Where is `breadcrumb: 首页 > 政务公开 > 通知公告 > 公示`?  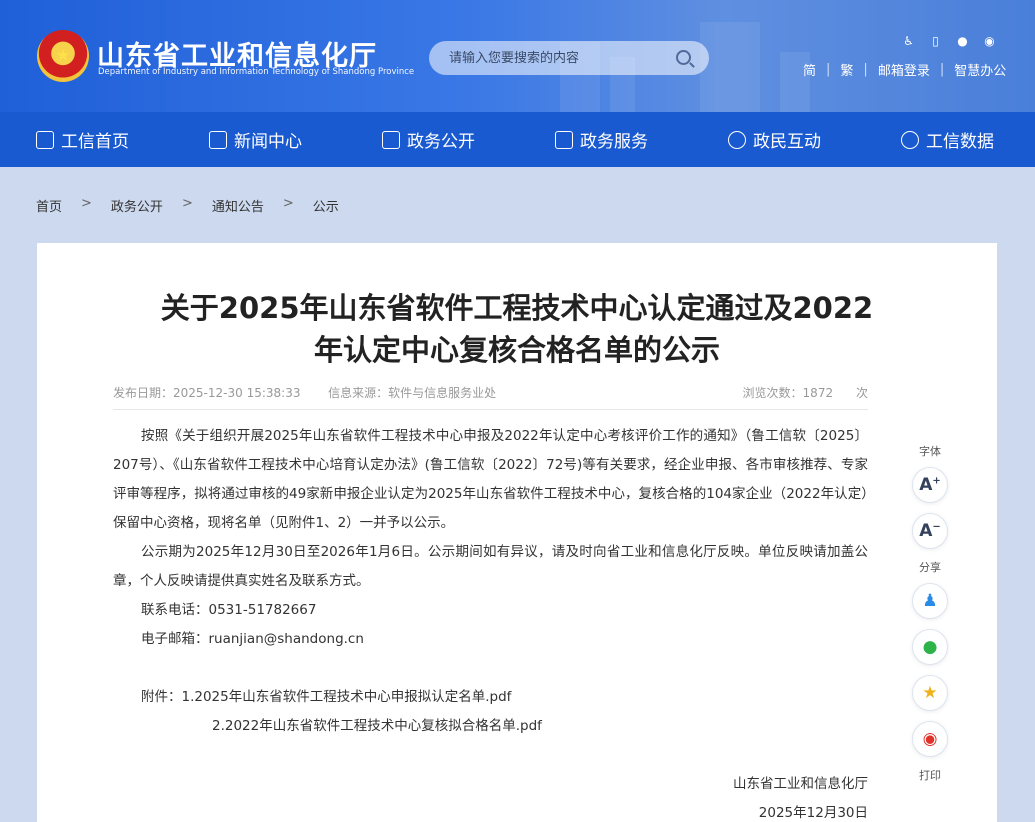 breadcrumb: 首页 > 政务公开 > 通知公告 > 公示 is located at coordinates (187, 205).